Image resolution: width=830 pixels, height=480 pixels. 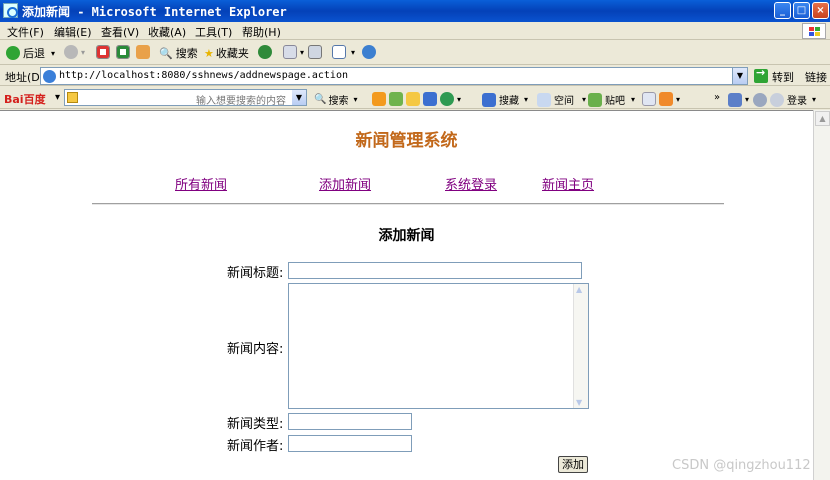 I want to click on nav-add-news: 添加新闻, so click(x=345, y=183).